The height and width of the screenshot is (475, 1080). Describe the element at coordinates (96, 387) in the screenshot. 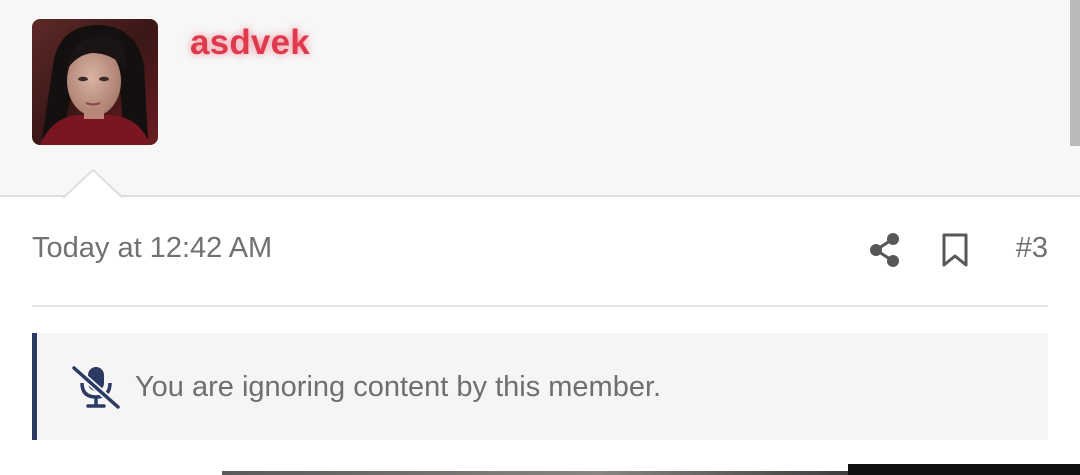

I see `microphone-slash-icon` at that location.